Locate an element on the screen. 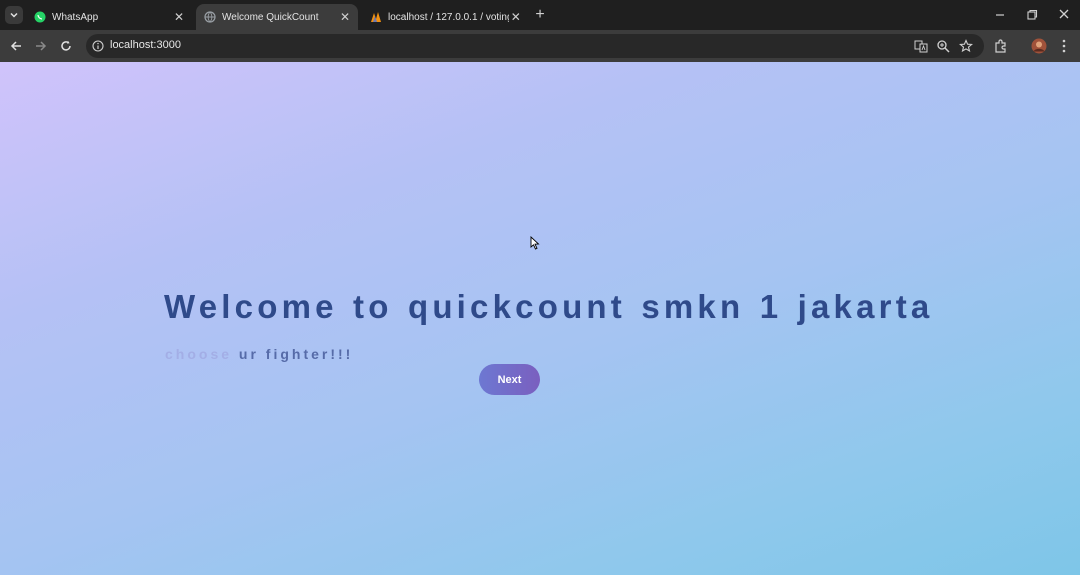 This screenshot has height=575, width=1080. reload-button is located at coordinates (66, 46).